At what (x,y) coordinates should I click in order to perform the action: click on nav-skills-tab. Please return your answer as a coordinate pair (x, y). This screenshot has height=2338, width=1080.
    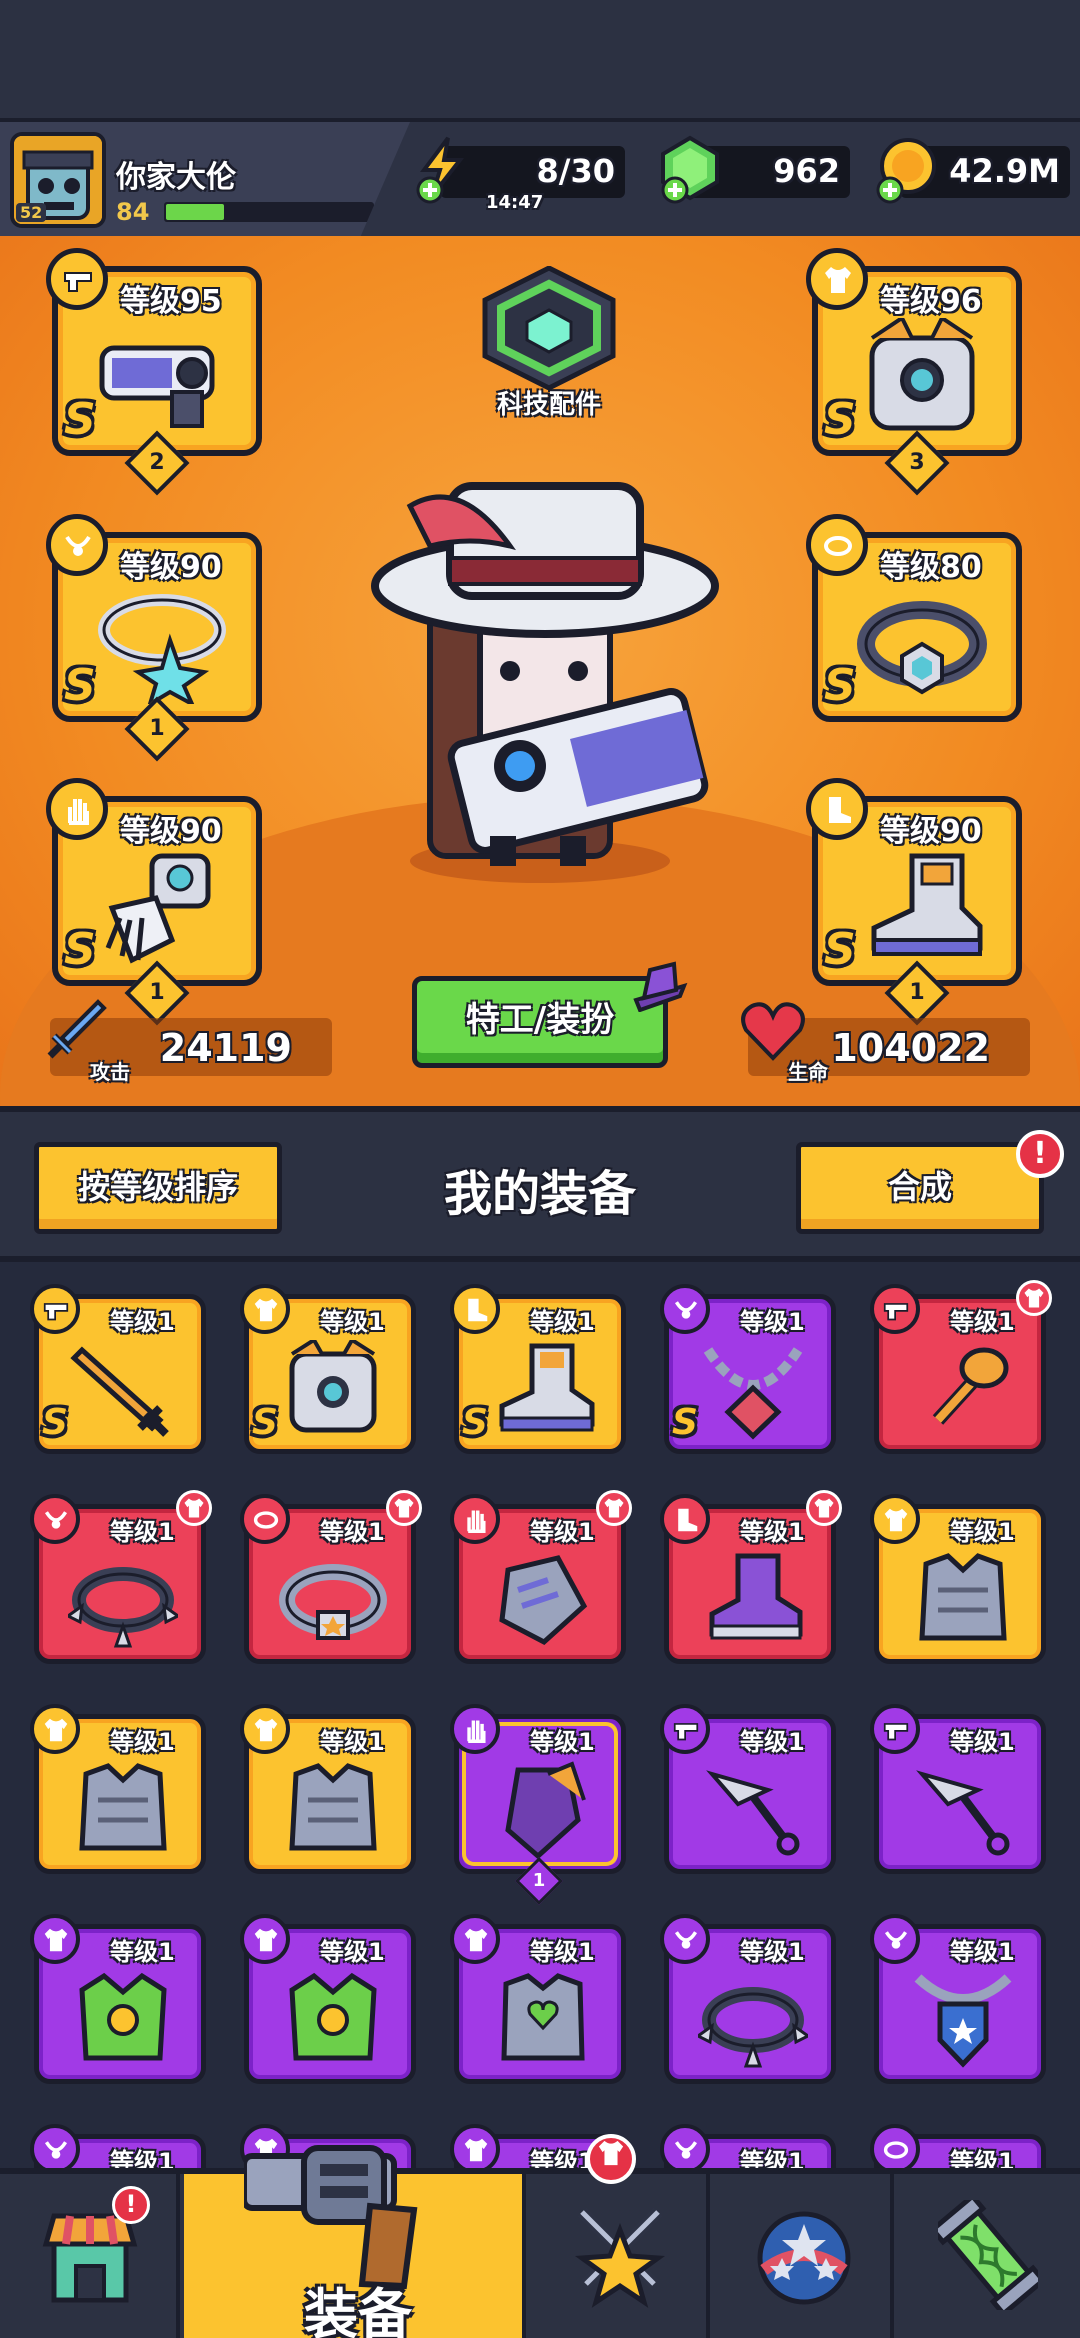
    Looking at the image, I should click on (620, 2256).